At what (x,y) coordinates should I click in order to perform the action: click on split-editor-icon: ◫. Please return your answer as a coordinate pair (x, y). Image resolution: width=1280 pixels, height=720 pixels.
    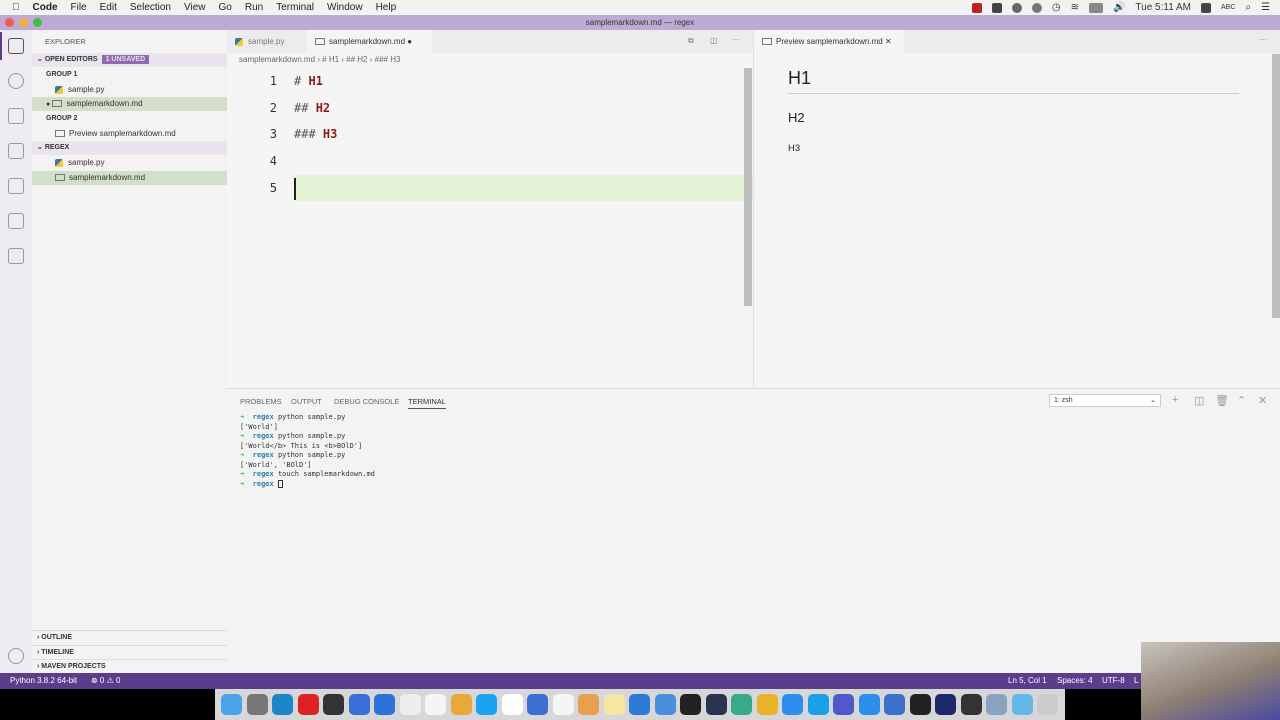
    Looking at the image, I should click on (714, 40).